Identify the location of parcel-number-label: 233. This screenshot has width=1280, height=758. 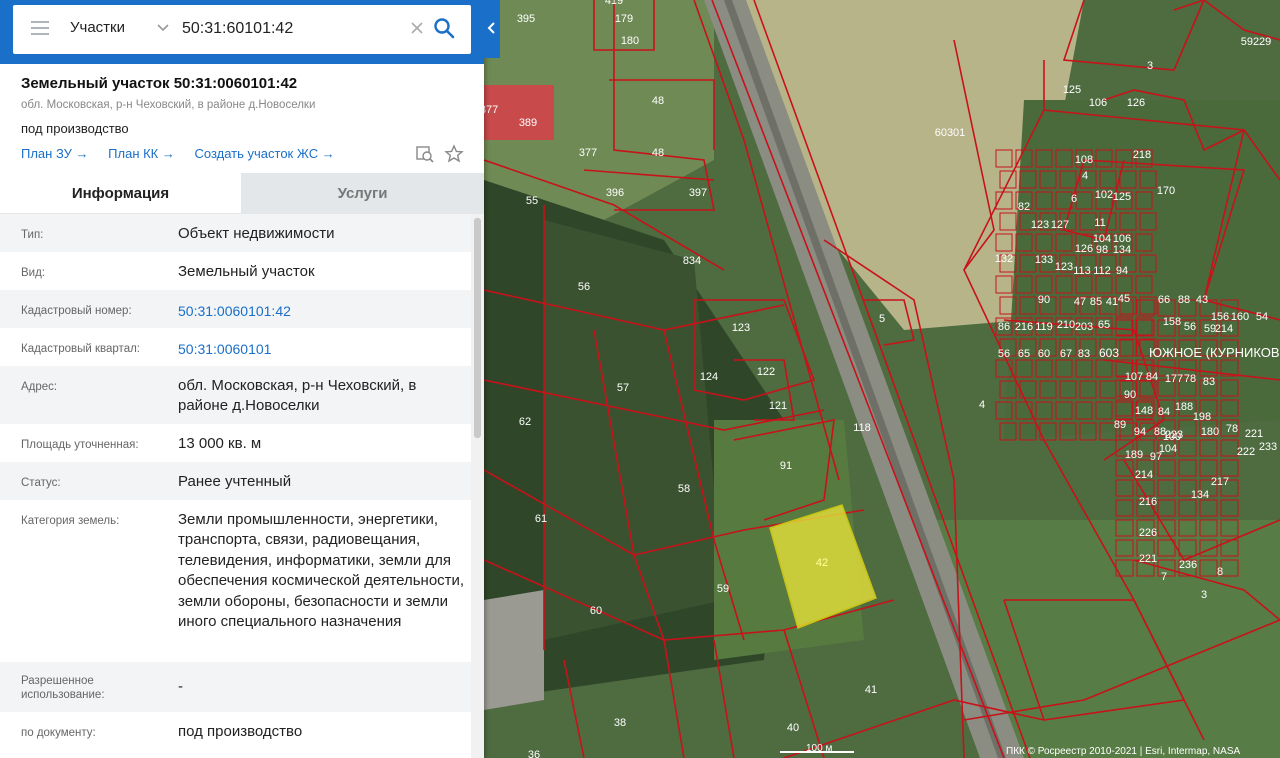
(1268, 447).